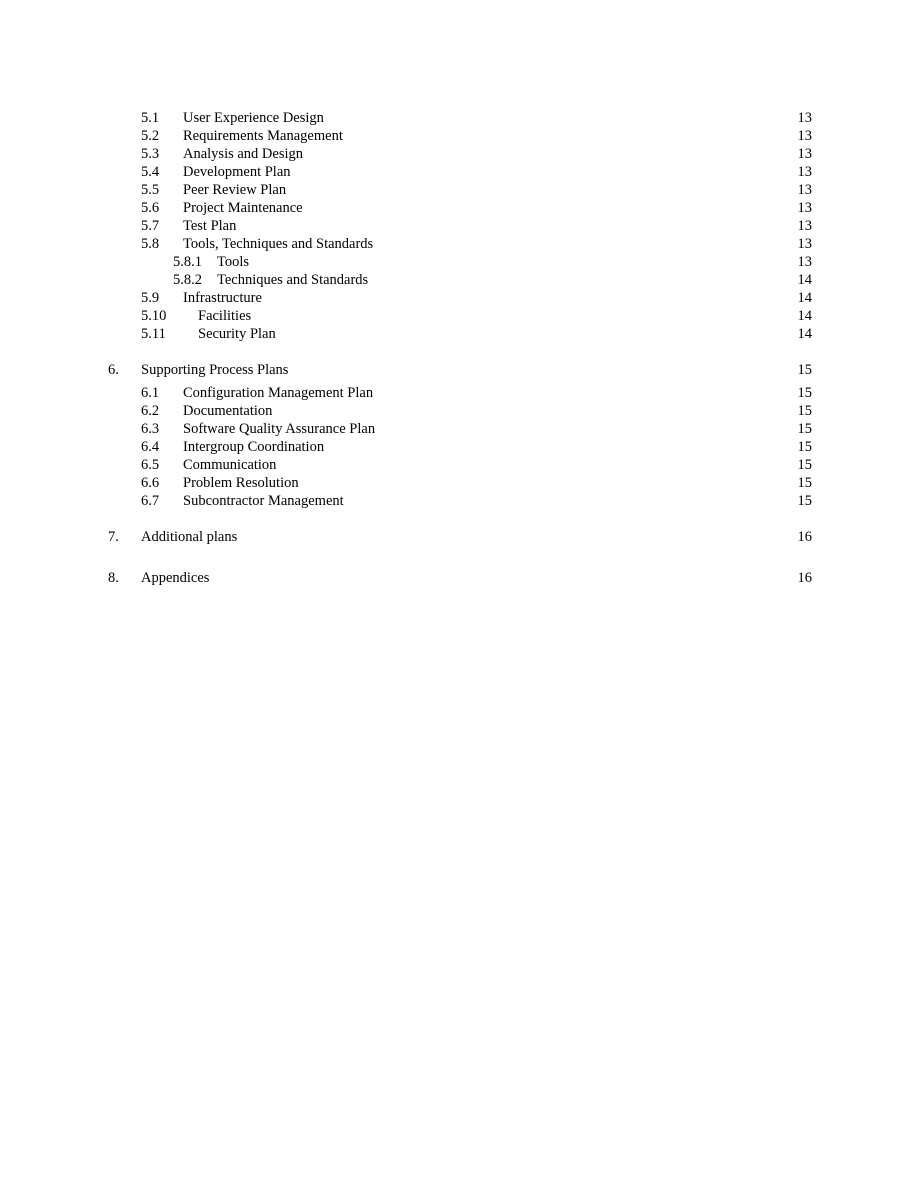 This screenshot has height=1191, width=920. What do you see at coordinates (222, 298) in the screenshot?
I see `toc-title: Infrastructure` at bounding box center [222, 298].